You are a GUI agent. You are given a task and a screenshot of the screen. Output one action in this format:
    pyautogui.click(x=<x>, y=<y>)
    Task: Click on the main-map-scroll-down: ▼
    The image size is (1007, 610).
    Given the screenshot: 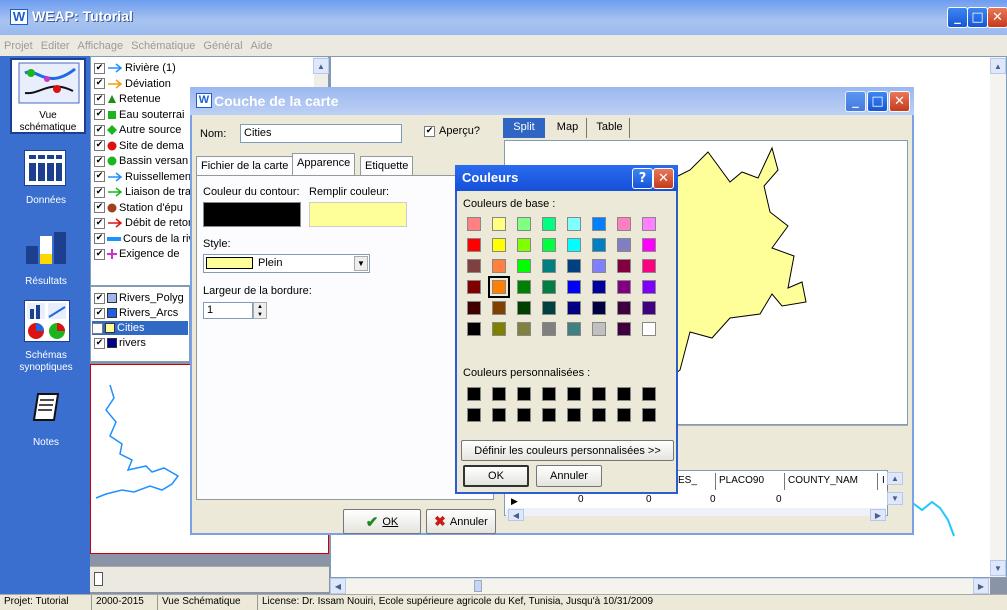 What is the action you would take?
    pyautogui.click(x=998, y=568)
    